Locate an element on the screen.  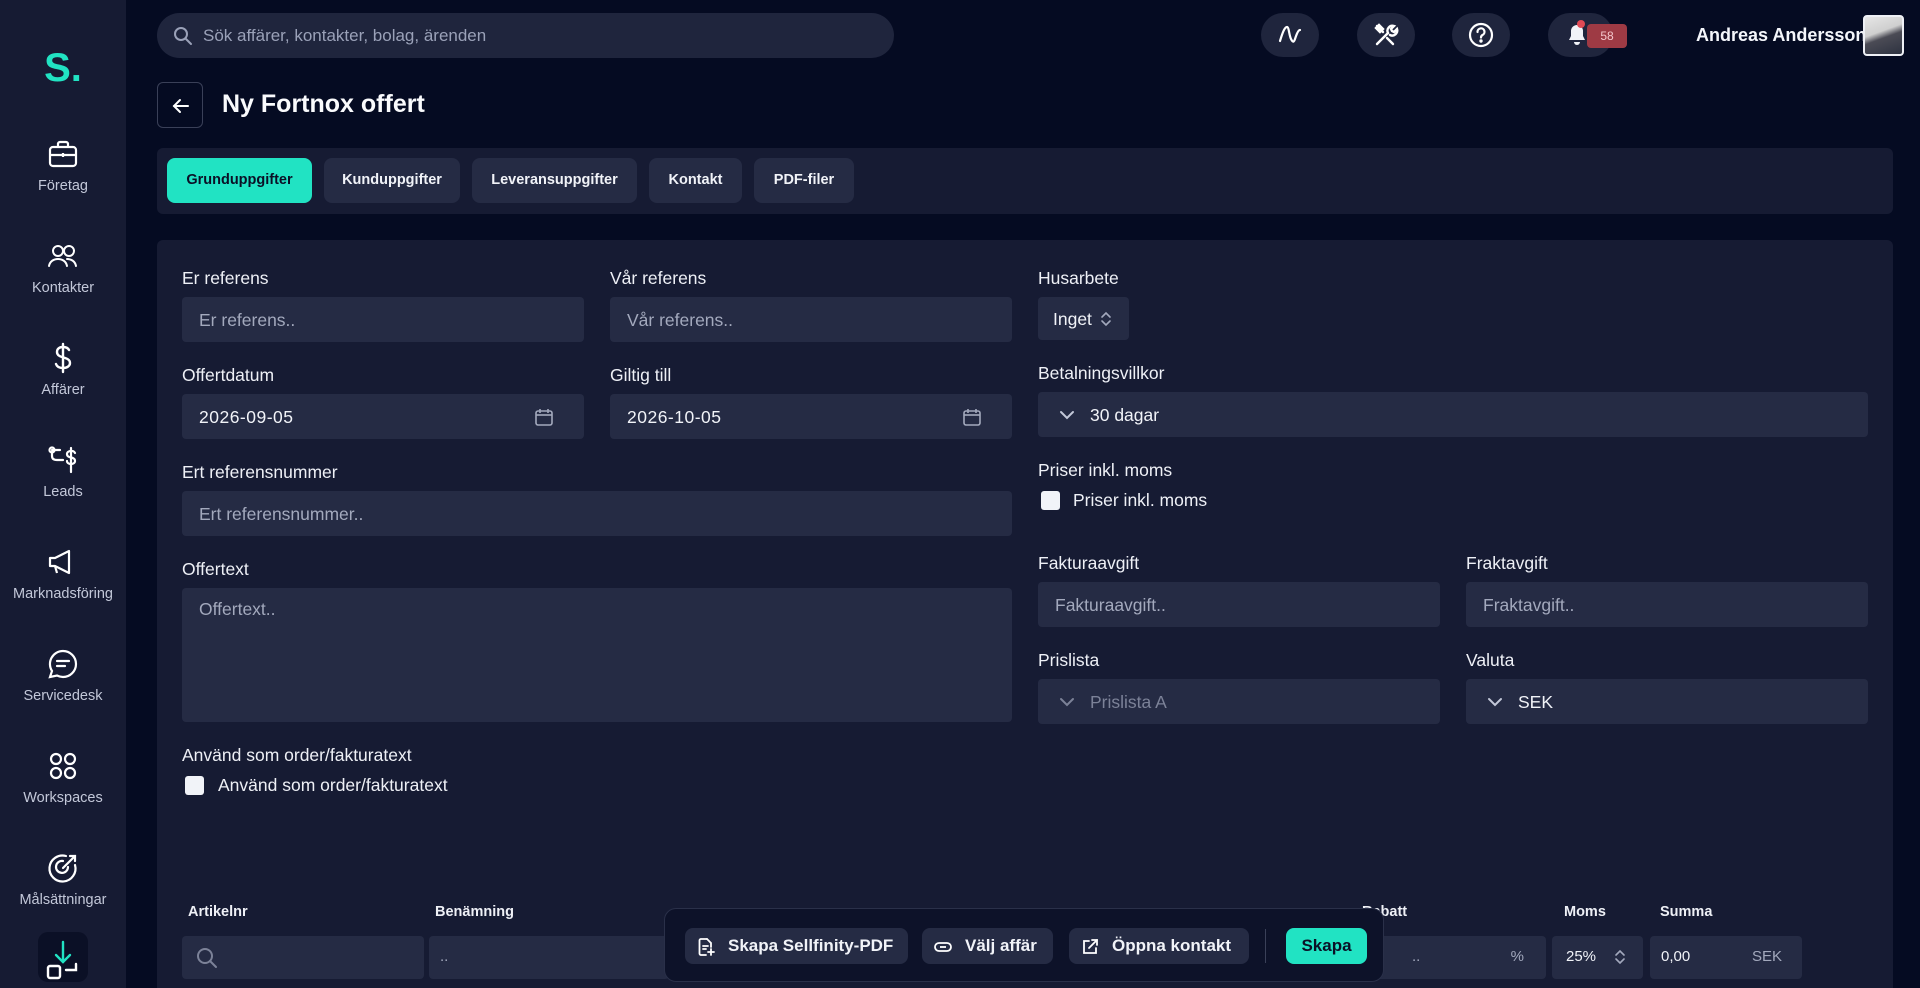
prislista-select: Prislista A is located at coordinates (1239, 701).